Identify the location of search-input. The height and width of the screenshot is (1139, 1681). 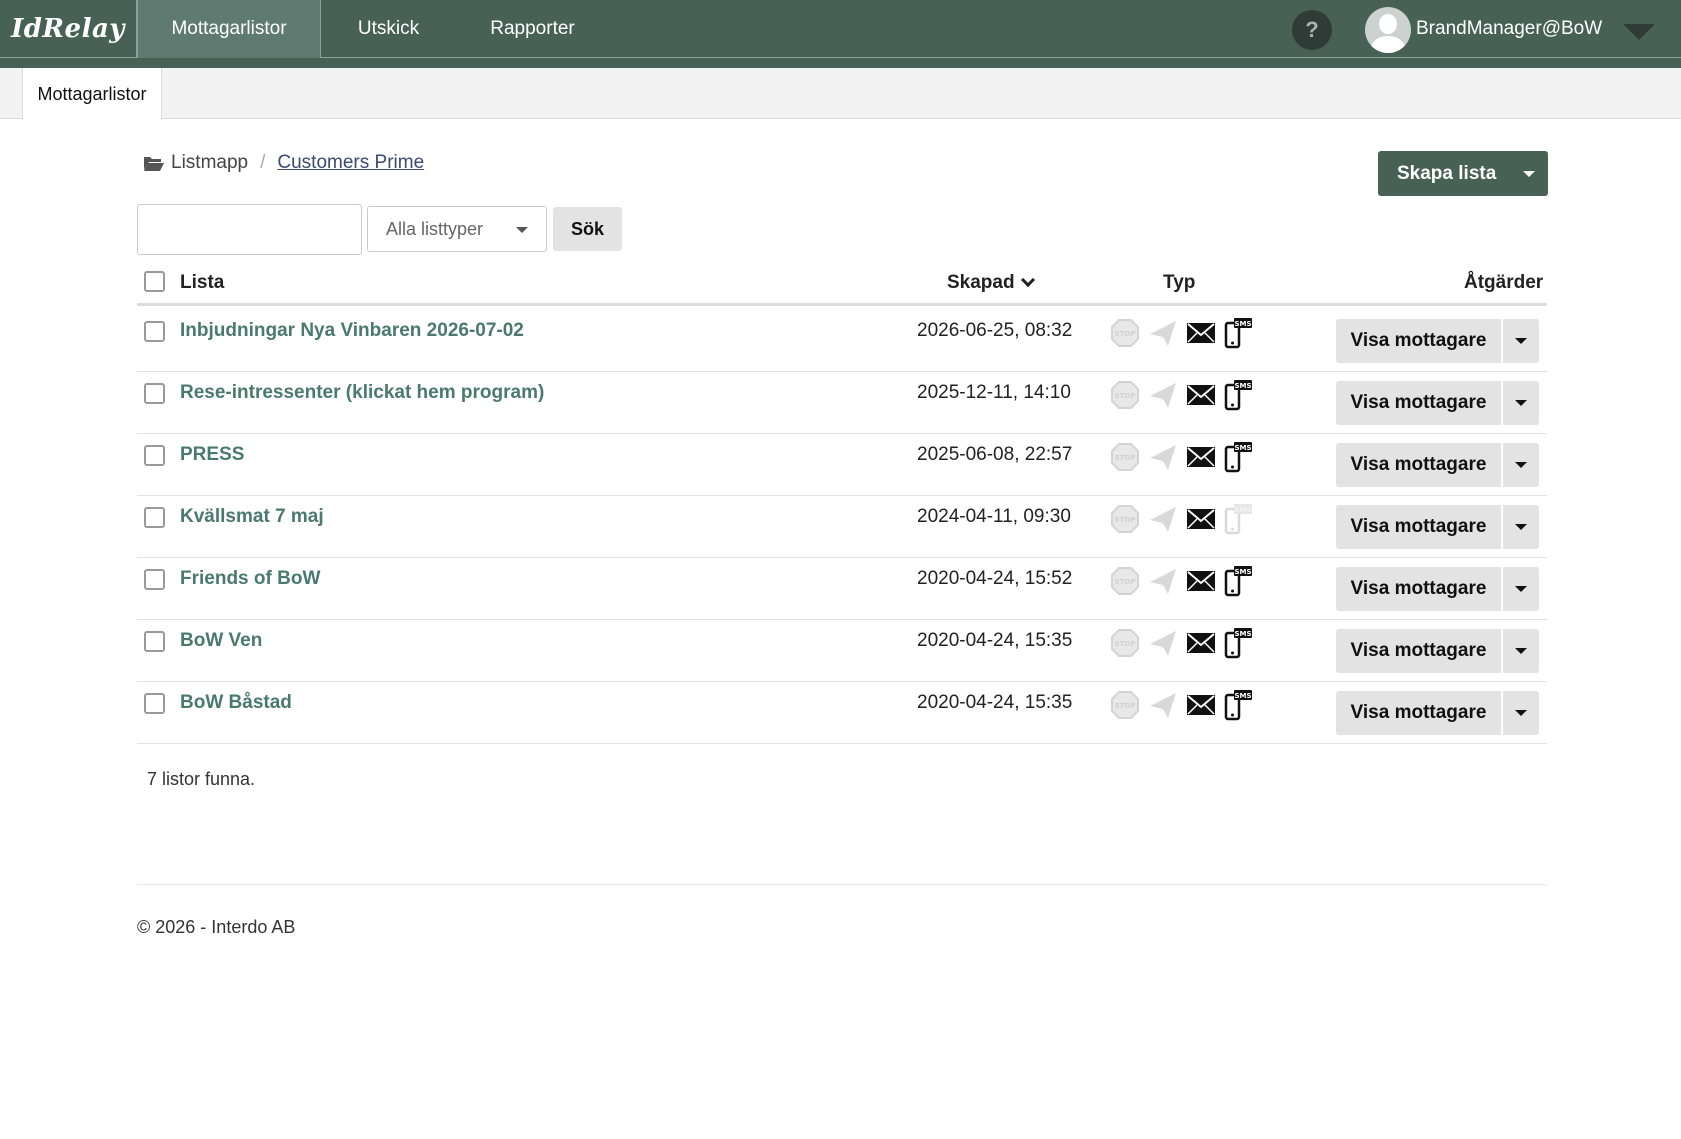
(249, 229).